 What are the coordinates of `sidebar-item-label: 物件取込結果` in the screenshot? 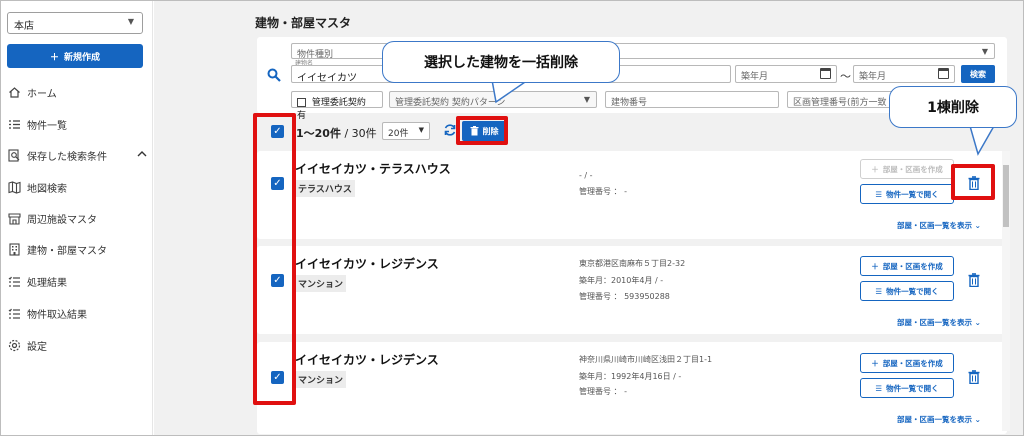 It's located at (57, 315).